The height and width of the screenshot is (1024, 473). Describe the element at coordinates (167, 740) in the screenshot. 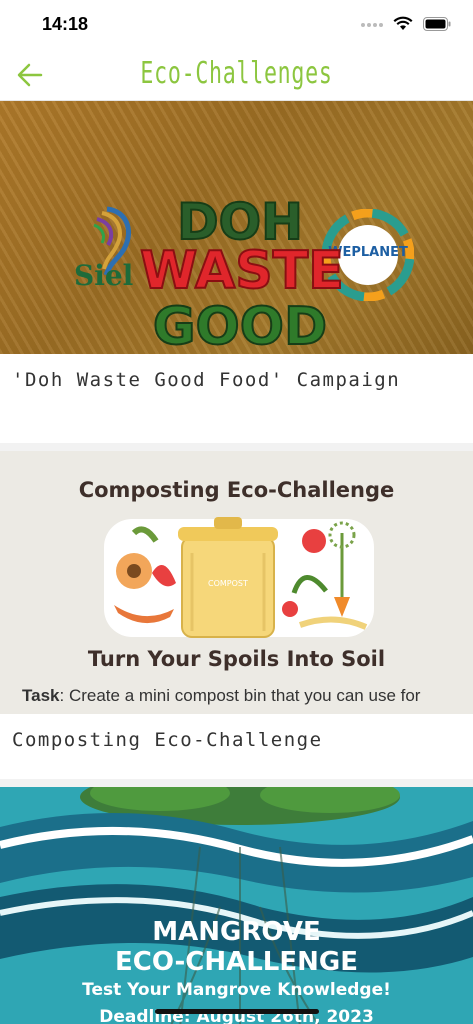

I see `challenge-title: Composting Eco-Challenge` at that location.